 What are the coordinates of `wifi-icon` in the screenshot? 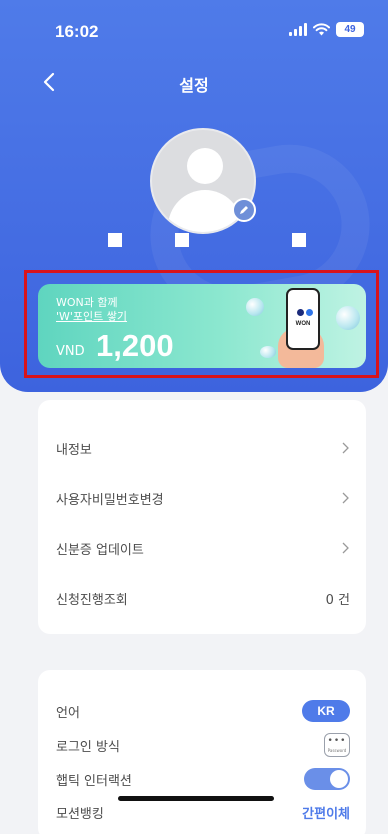 It's located at (321, 29).